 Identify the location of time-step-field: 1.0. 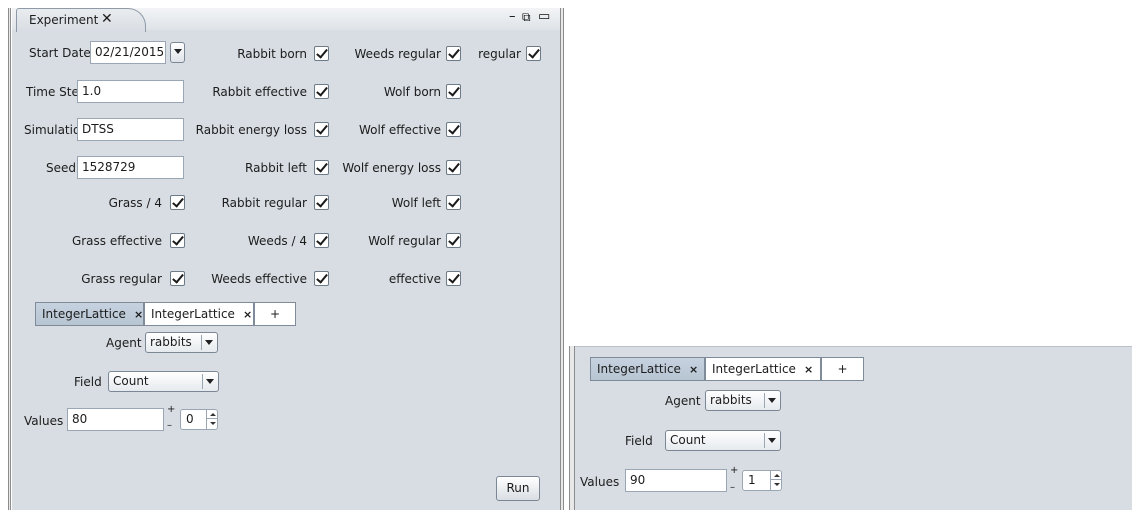
(130, 91).